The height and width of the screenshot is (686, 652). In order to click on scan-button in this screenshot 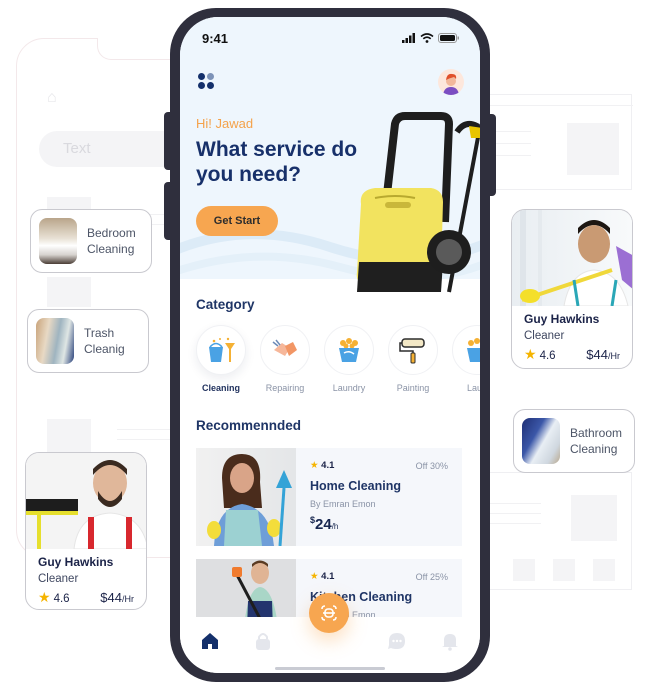, I will do `click(329, 613)`.